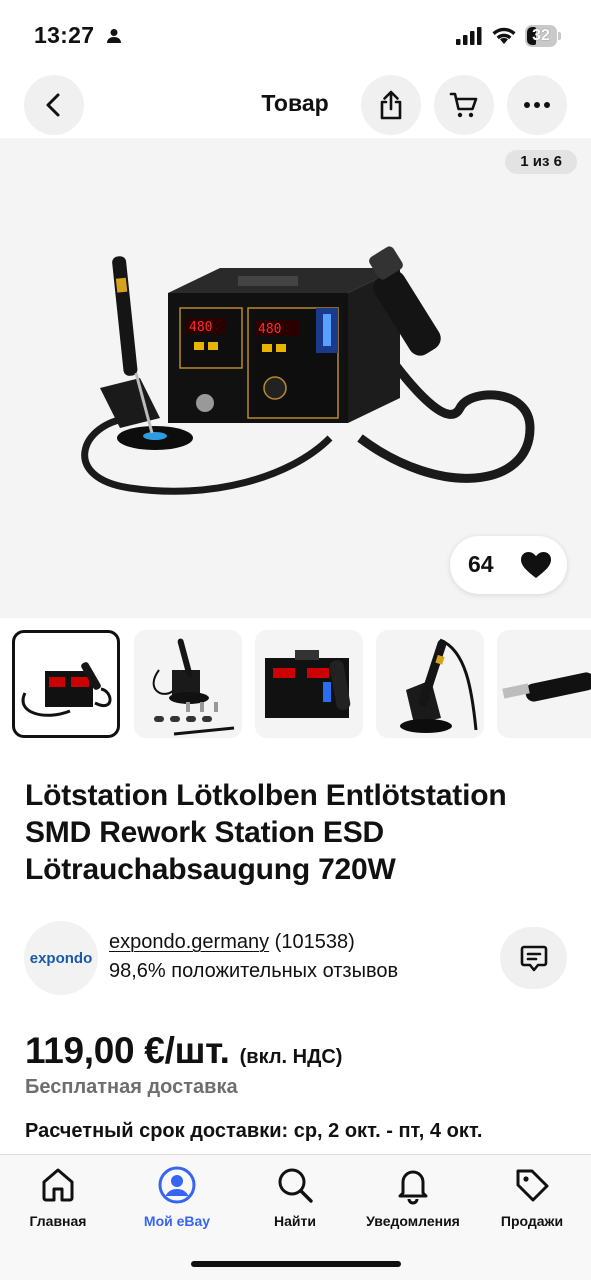 The image size is (591, 1280). I want to click on tab-label: Продажи, so click(532, 1221).